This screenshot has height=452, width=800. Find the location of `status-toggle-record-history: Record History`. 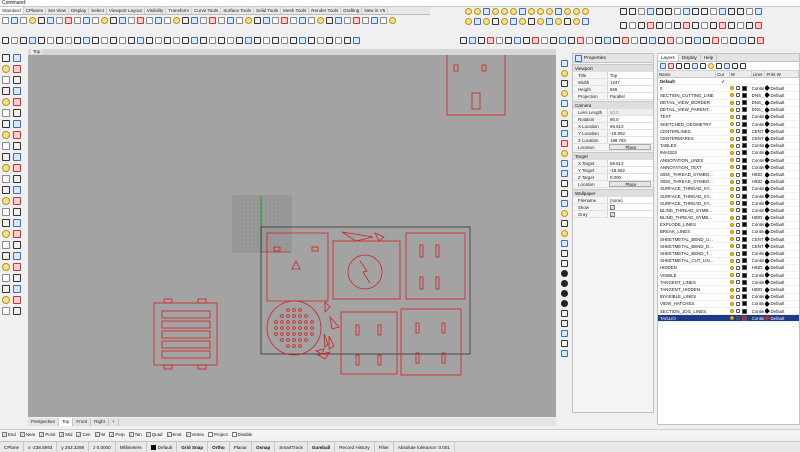

status-toggle-record-history: Record History is located at coordinates (355, 446).